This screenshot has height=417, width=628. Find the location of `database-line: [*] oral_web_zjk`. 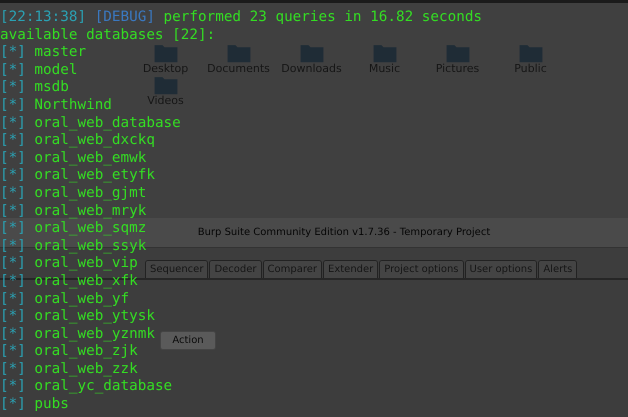

database-line: [*] oral_web_zjk is located at coordinates (69, 352).